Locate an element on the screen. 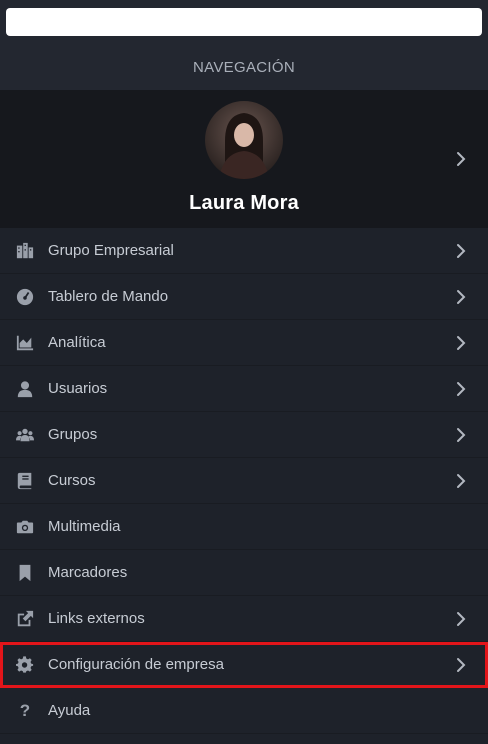  menu-item-configuracion-de-empresa: Configuración de empresa is located at coordinates (244, 665).